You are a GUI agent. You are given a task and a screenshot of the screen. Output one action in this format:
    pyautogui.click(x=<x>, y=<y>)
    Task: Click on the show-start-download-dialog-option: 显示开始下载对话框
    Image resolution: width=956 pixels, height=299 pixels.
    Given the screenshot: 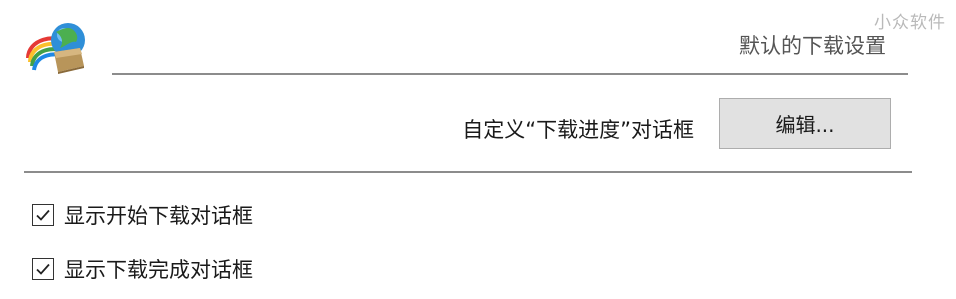 What is the action you would take?
    pyautogui.click(x=142, y=215)
    